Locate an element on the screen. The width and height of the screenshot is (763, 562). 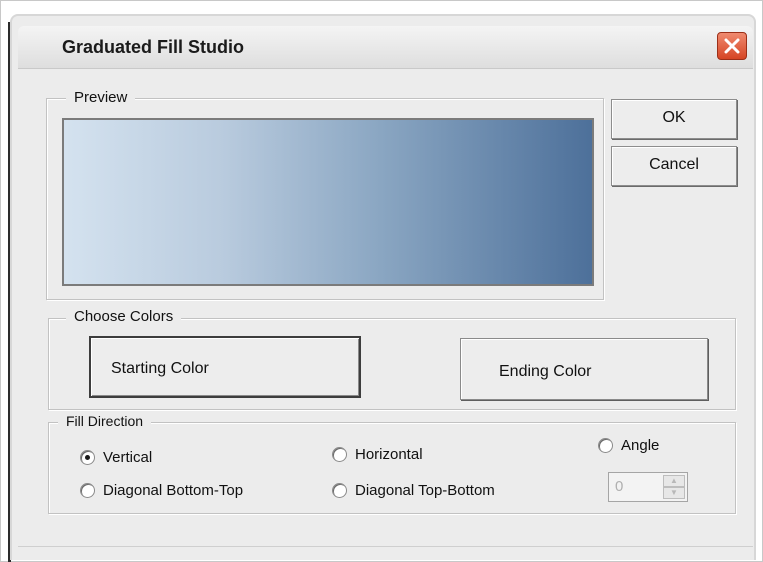
spin-up-icon: ▲ is located at coordinates (674, 481).